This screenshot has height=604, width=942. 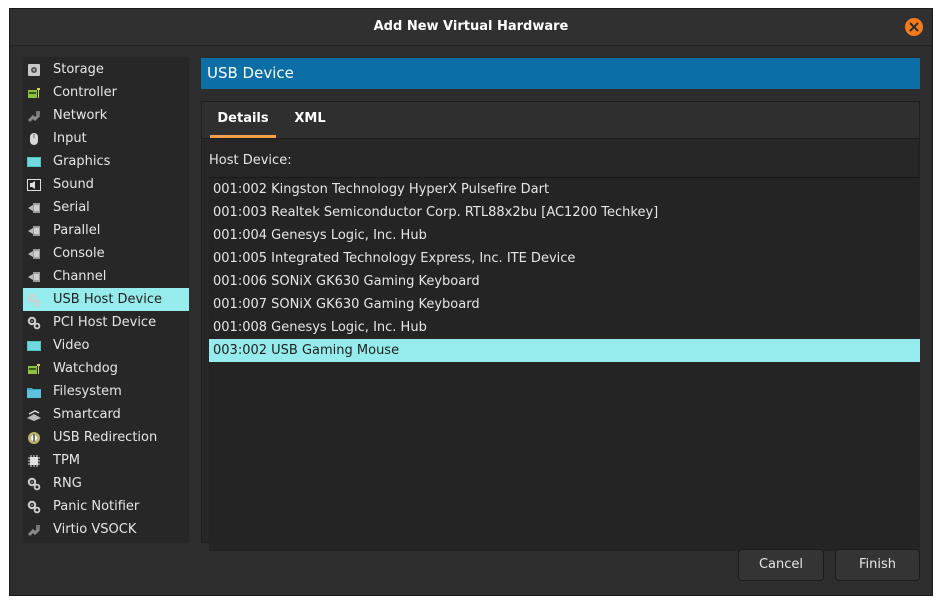 I want to click on sidebar-item-storage: Storage, so click(x=106, y=69).